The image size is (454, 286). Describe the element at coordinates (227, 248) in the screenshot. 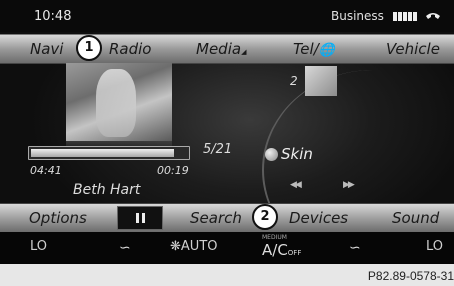

I see `climate-bar: LO ∽ ❋AUTO MEDIUM A/COFF ∽ LO` at that location.